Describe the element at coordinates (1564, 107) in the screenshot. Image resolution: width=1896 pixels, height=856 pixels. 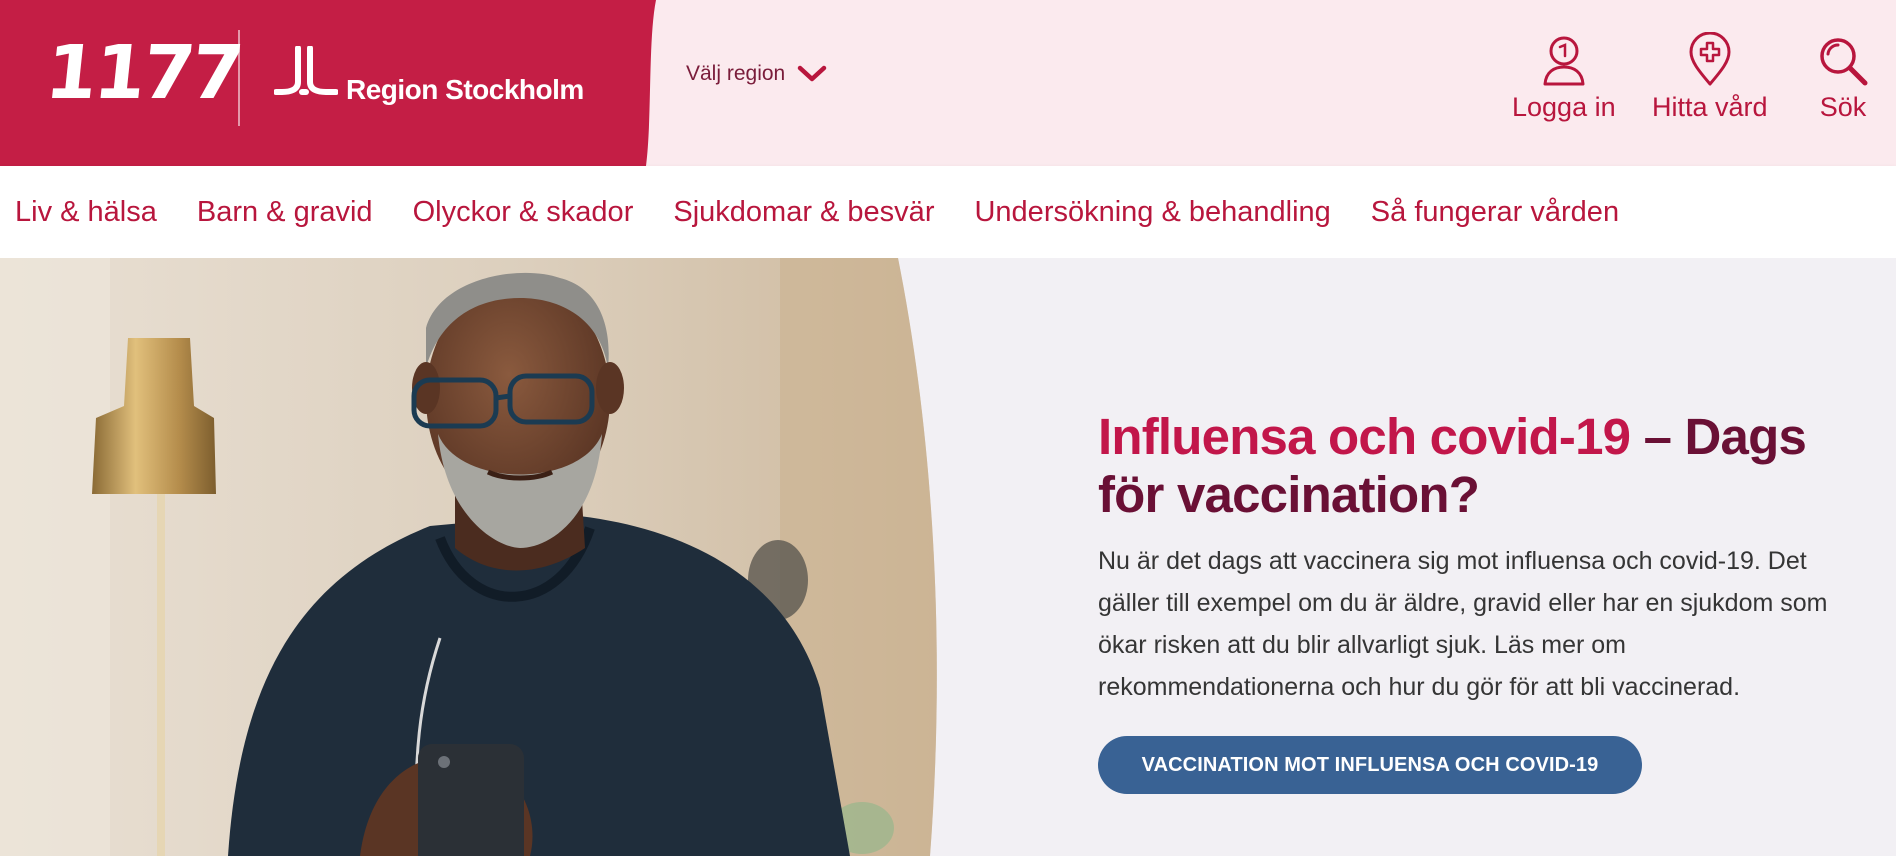
I see `login-label: Logga in` at that location.